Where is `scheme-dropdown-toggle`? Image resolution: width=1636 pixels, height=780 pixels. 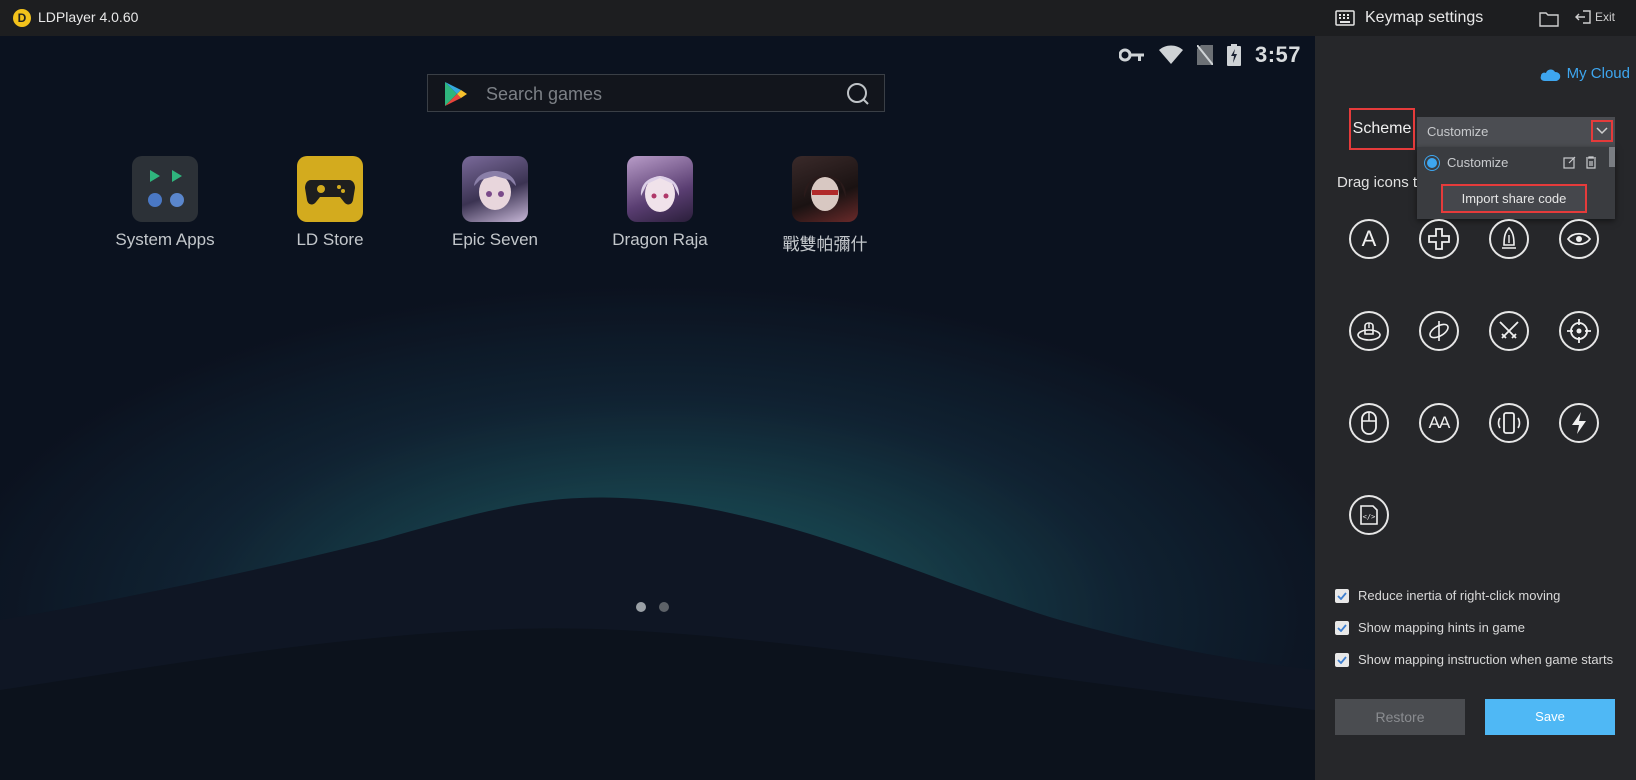 scheme-dropdown-toggle is located at coordinates (1602, 131).